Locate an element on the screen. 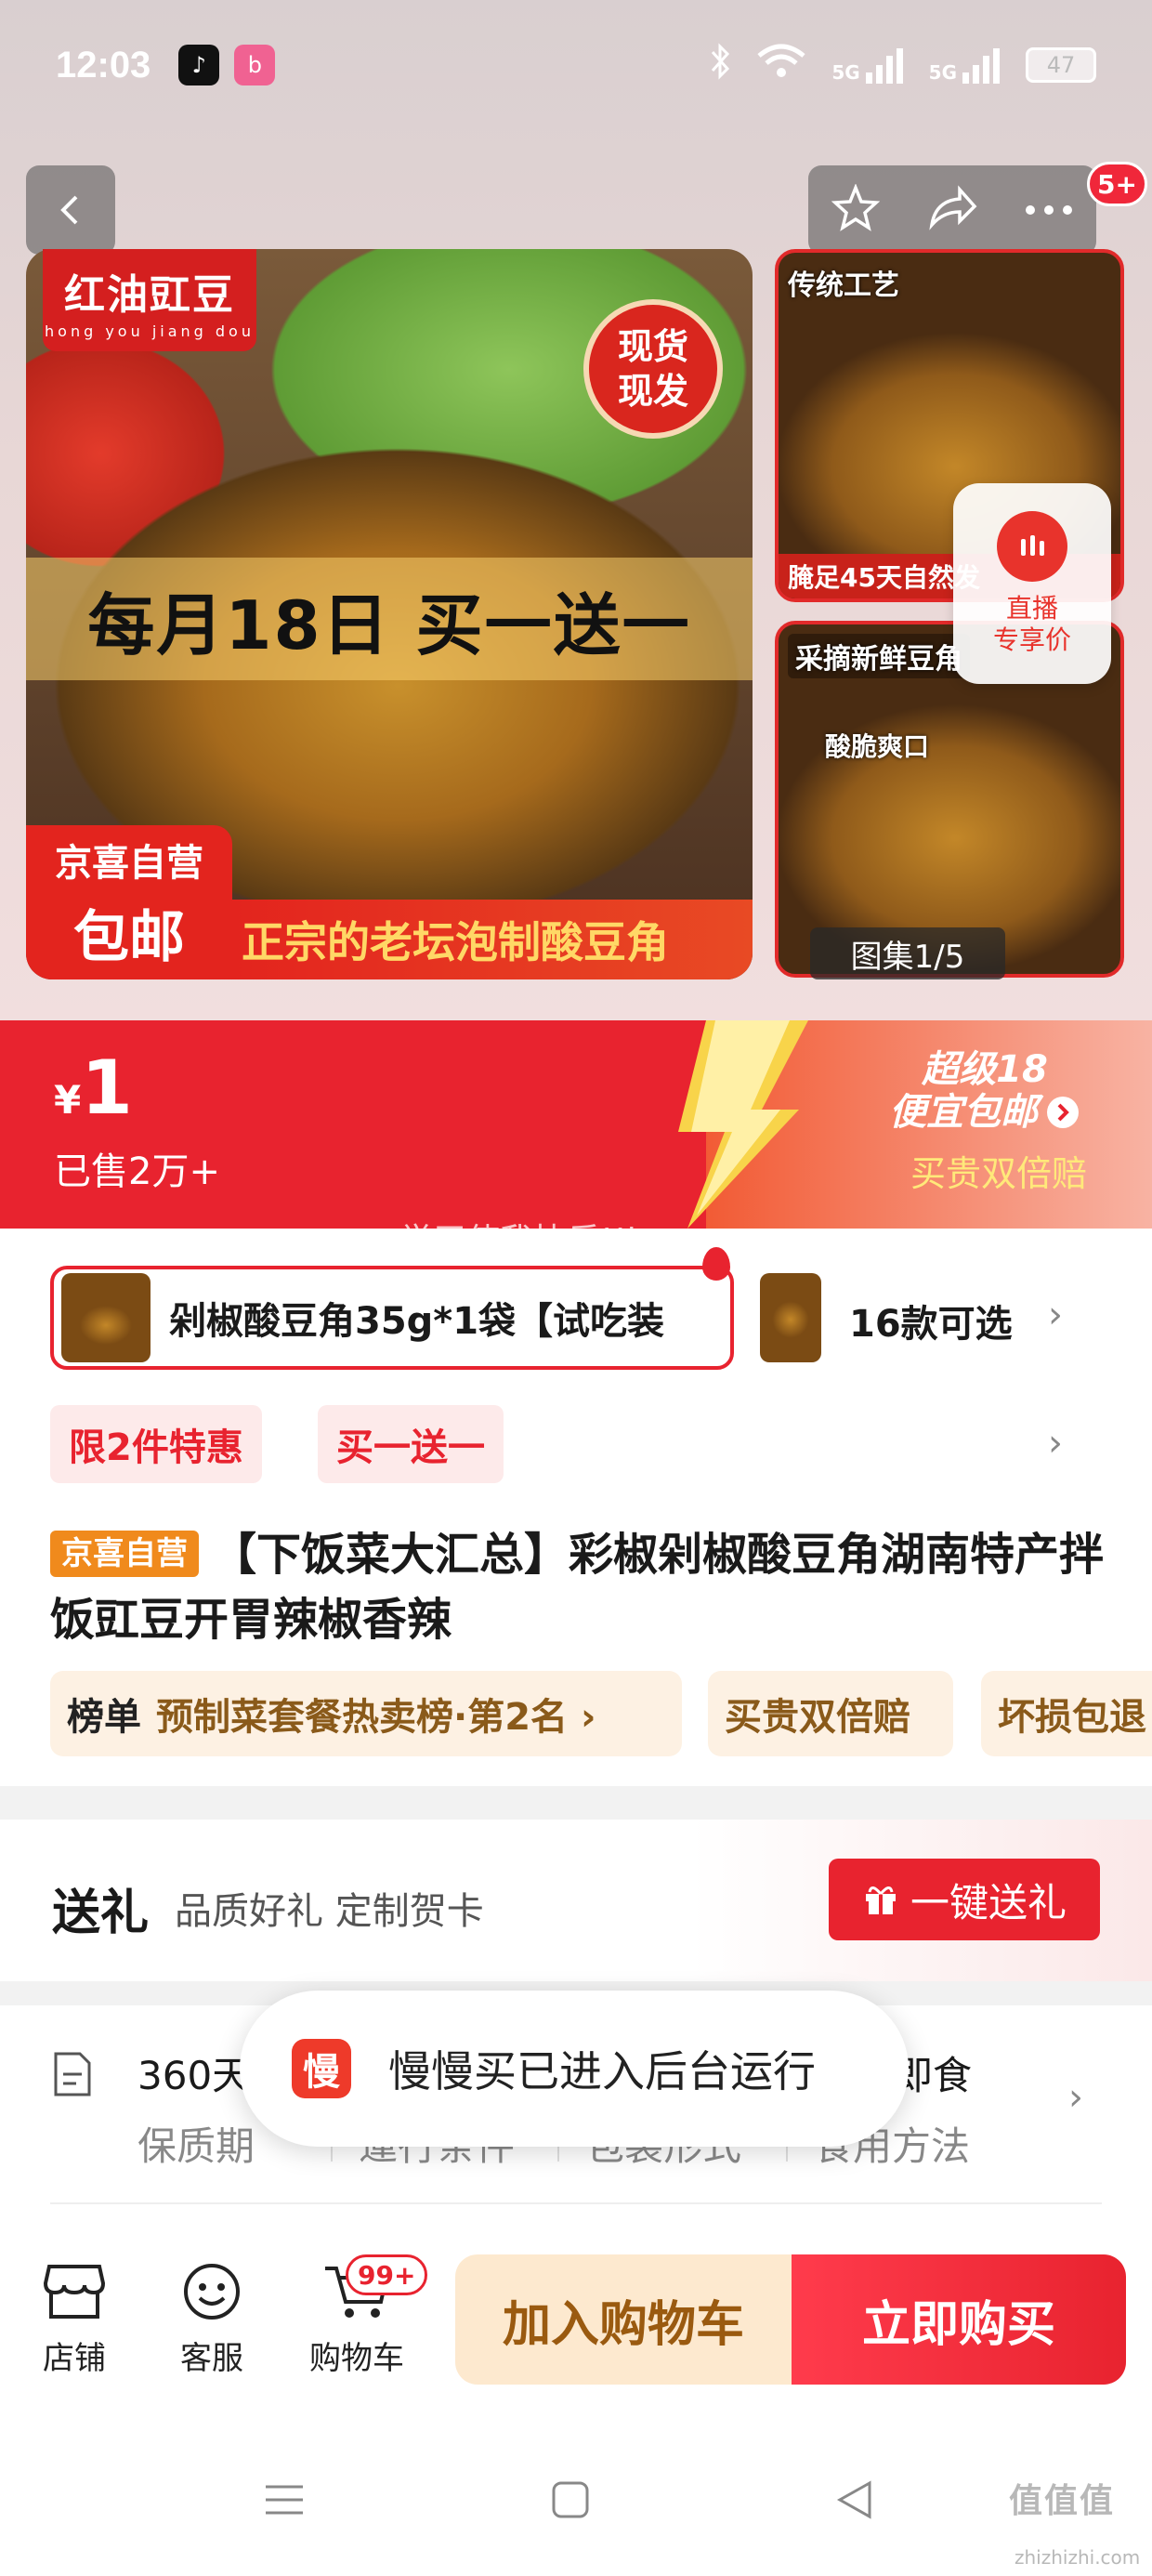 The height and width of the screenshot is (2576, 1152). attribute-label: 保质期 is located at coordinates (196, 2146).